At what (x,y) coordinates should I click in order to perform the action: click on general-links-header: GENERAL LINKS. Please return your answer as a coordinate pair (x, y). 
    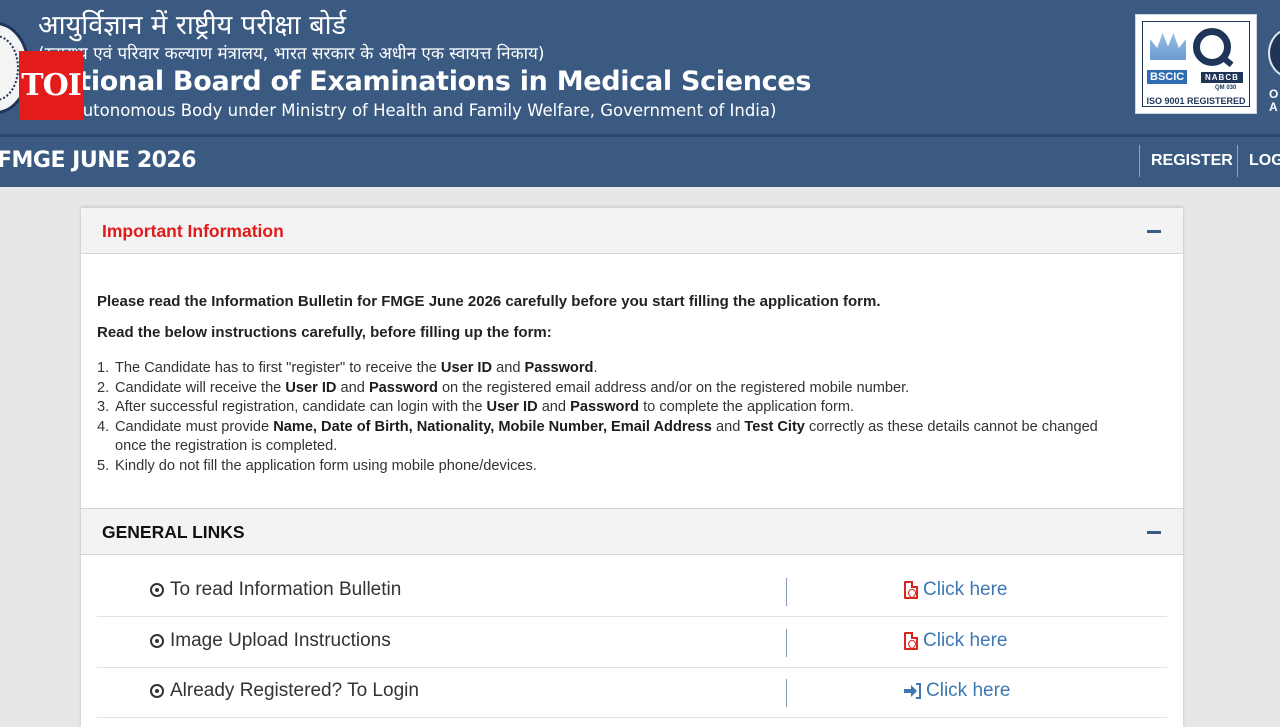
    Looking at the image, I should click on (632, 531).